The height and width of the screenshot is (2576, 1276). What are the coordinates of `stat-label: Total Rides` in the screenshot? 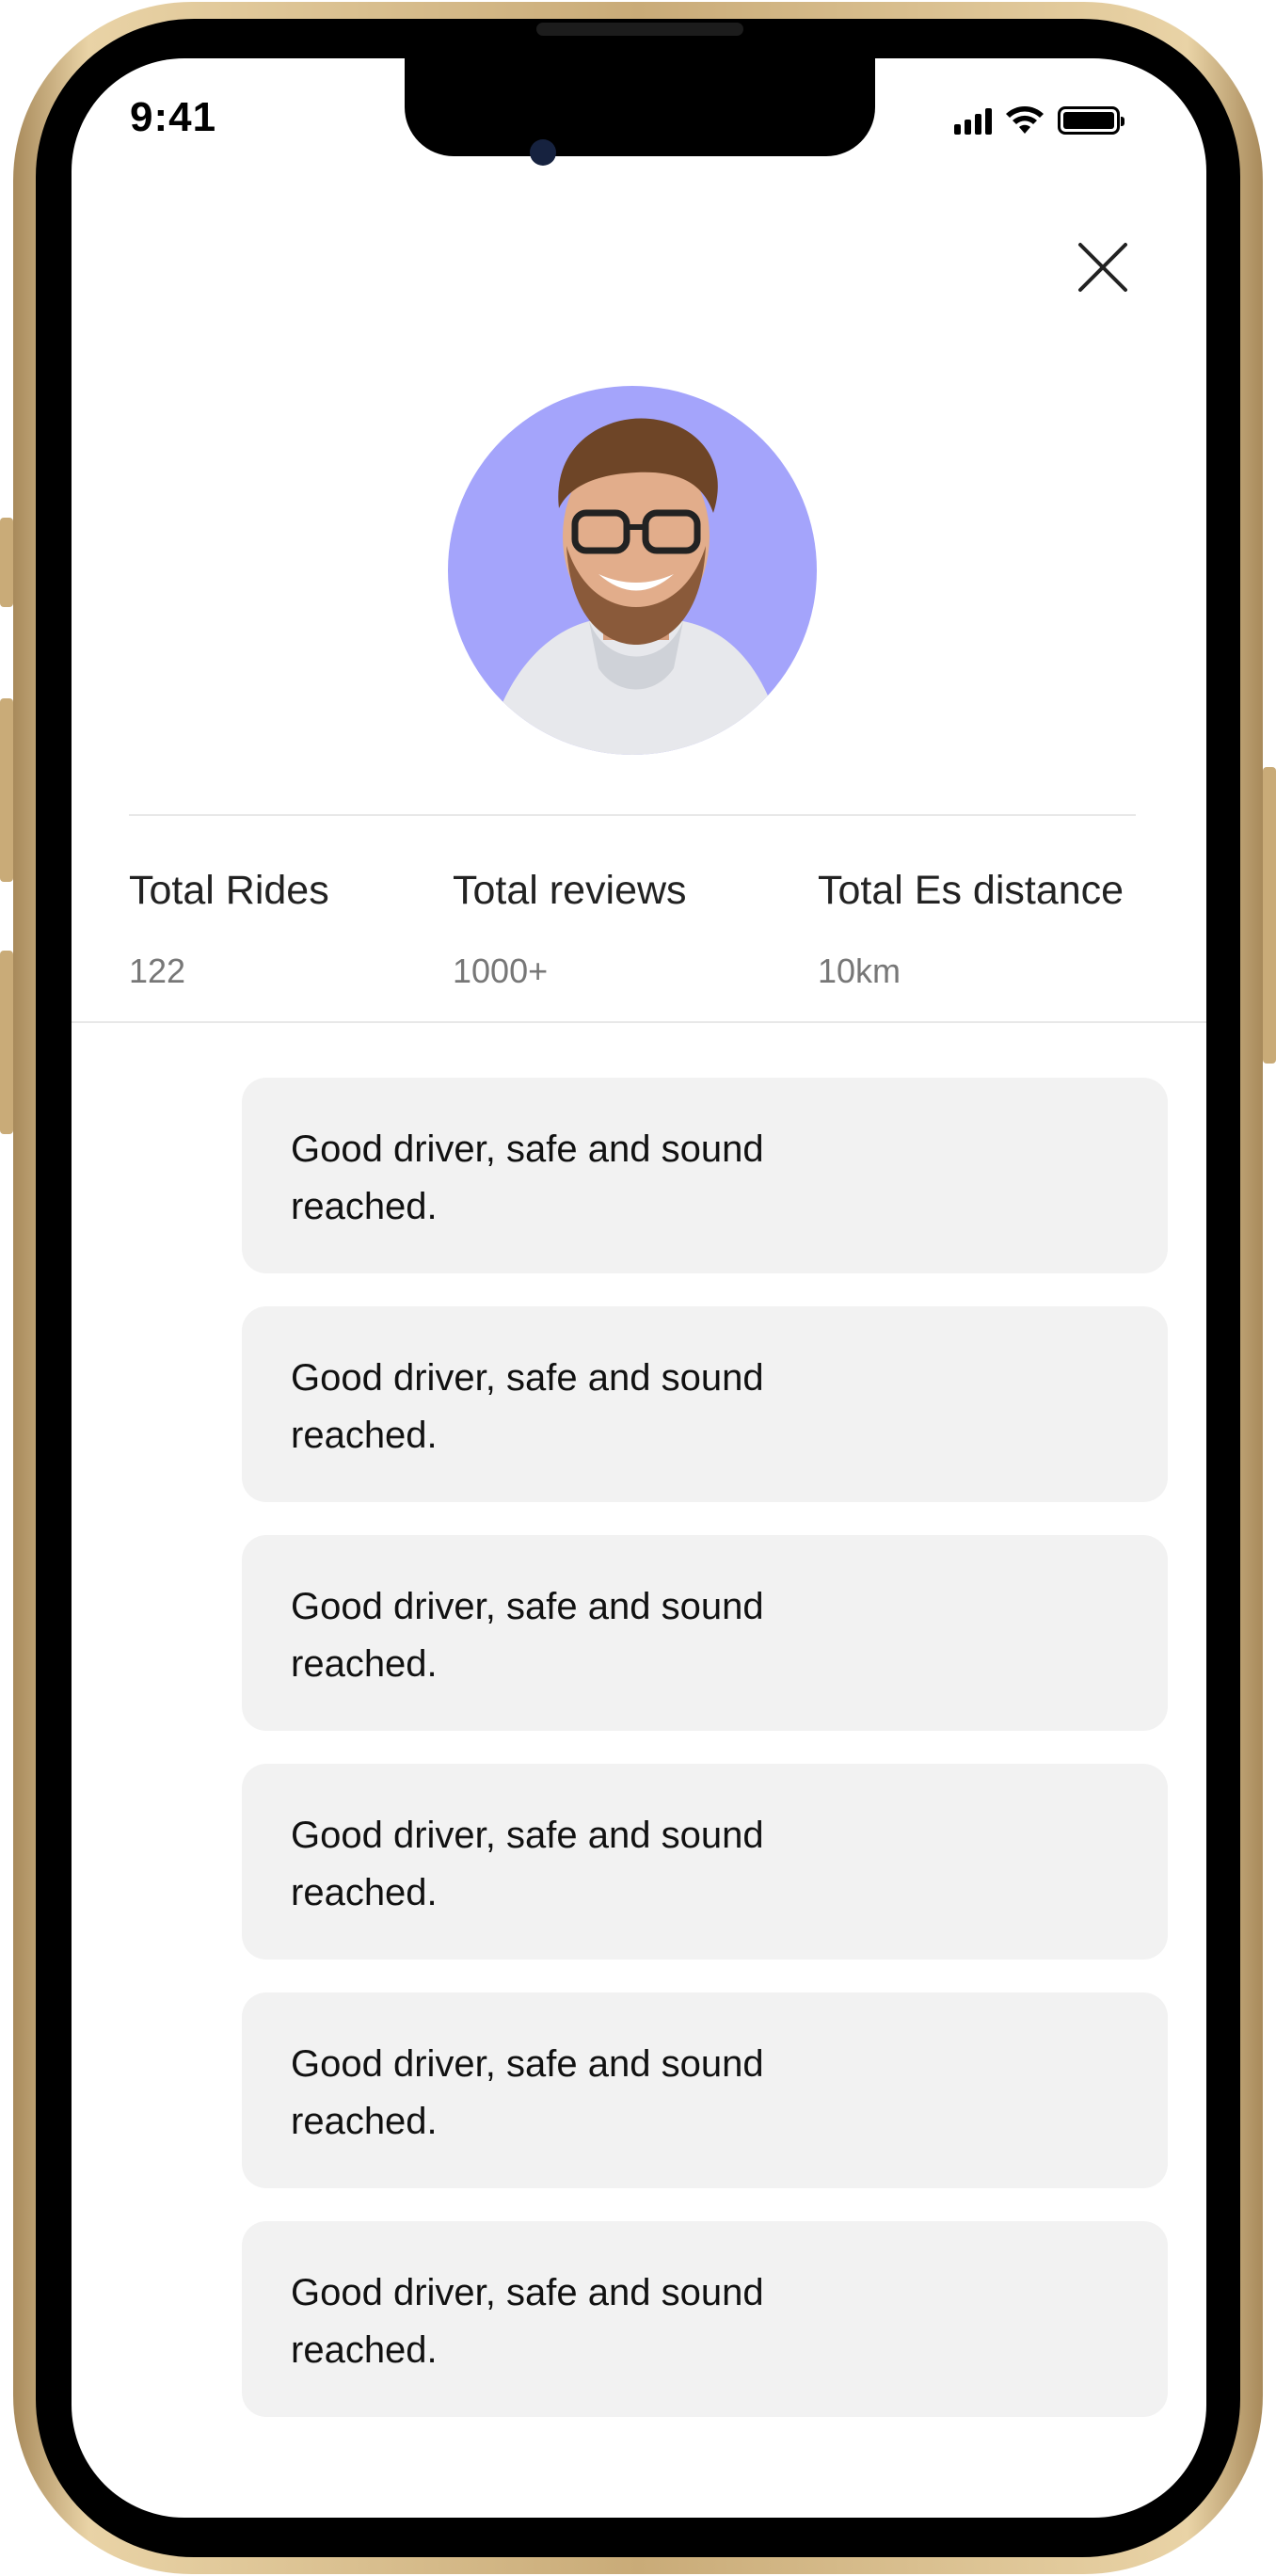 It's located at (229, 890).